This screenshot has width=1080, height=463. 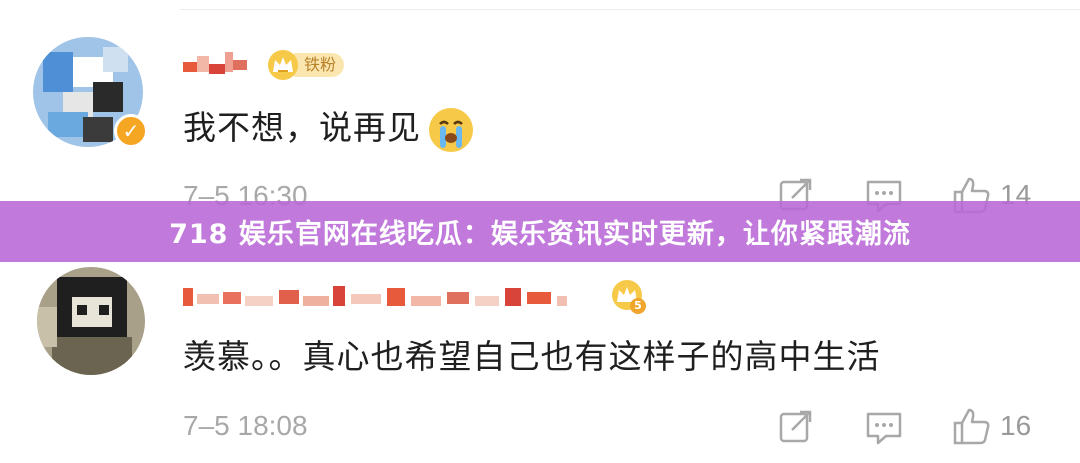 I want to click on fan-badge: 5, so click(x=629, y=297).